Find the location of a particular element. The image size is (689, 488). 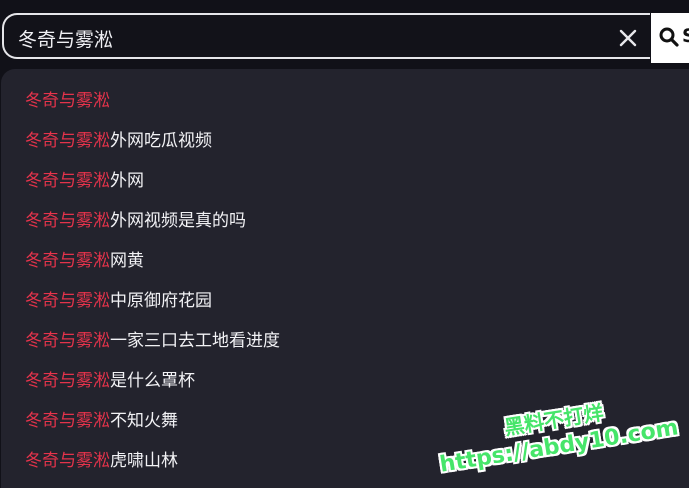

search-button: S is located at coordinates (670, 38).